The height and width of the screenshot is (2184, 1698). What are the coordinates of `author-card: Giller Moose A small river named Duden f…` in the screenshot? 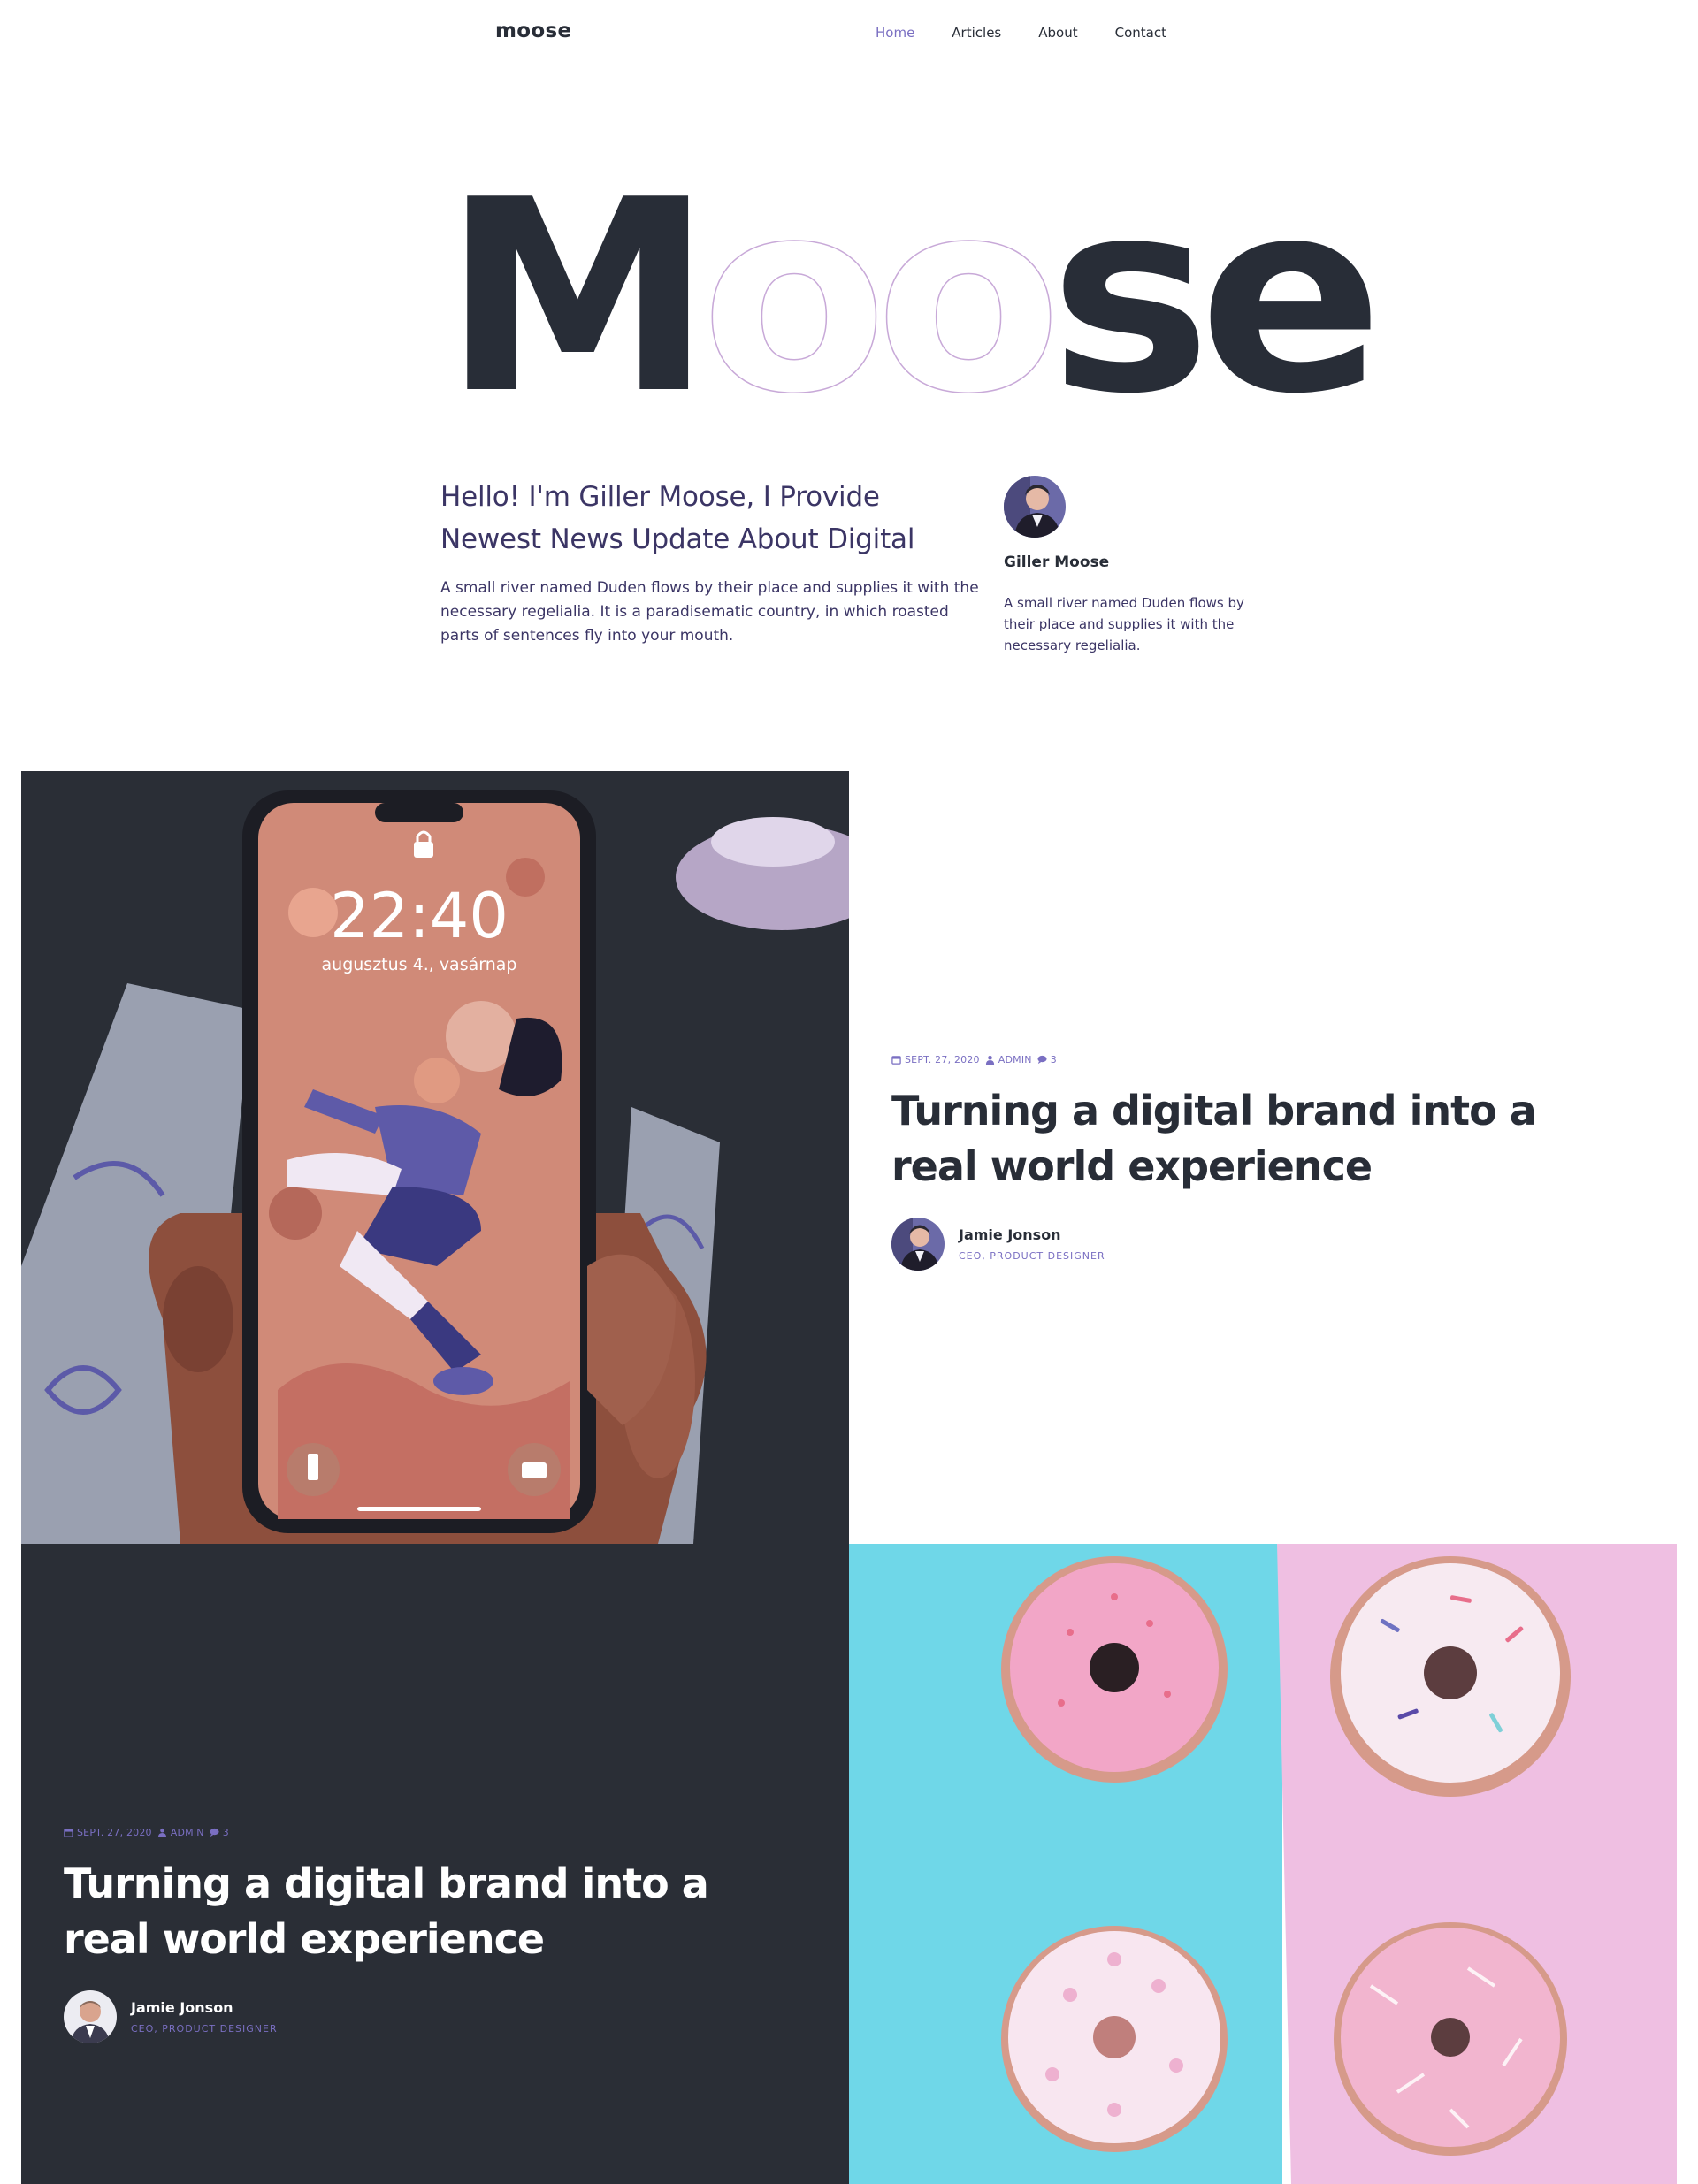 It's located at (1146, 566).